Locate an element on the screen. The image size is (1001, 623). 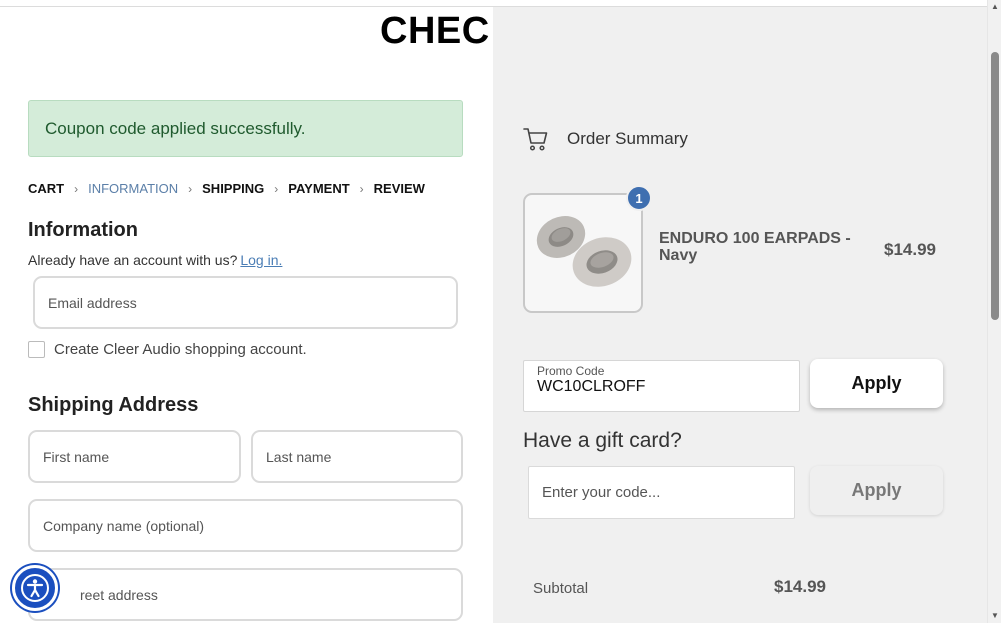
cart-icon is located at coordinates (535, 139).